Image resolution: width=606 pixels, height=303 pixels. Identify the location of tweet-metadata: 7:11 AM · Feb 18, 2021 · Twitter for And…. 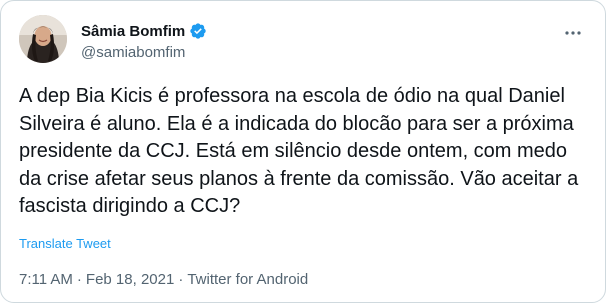
(163, 279).